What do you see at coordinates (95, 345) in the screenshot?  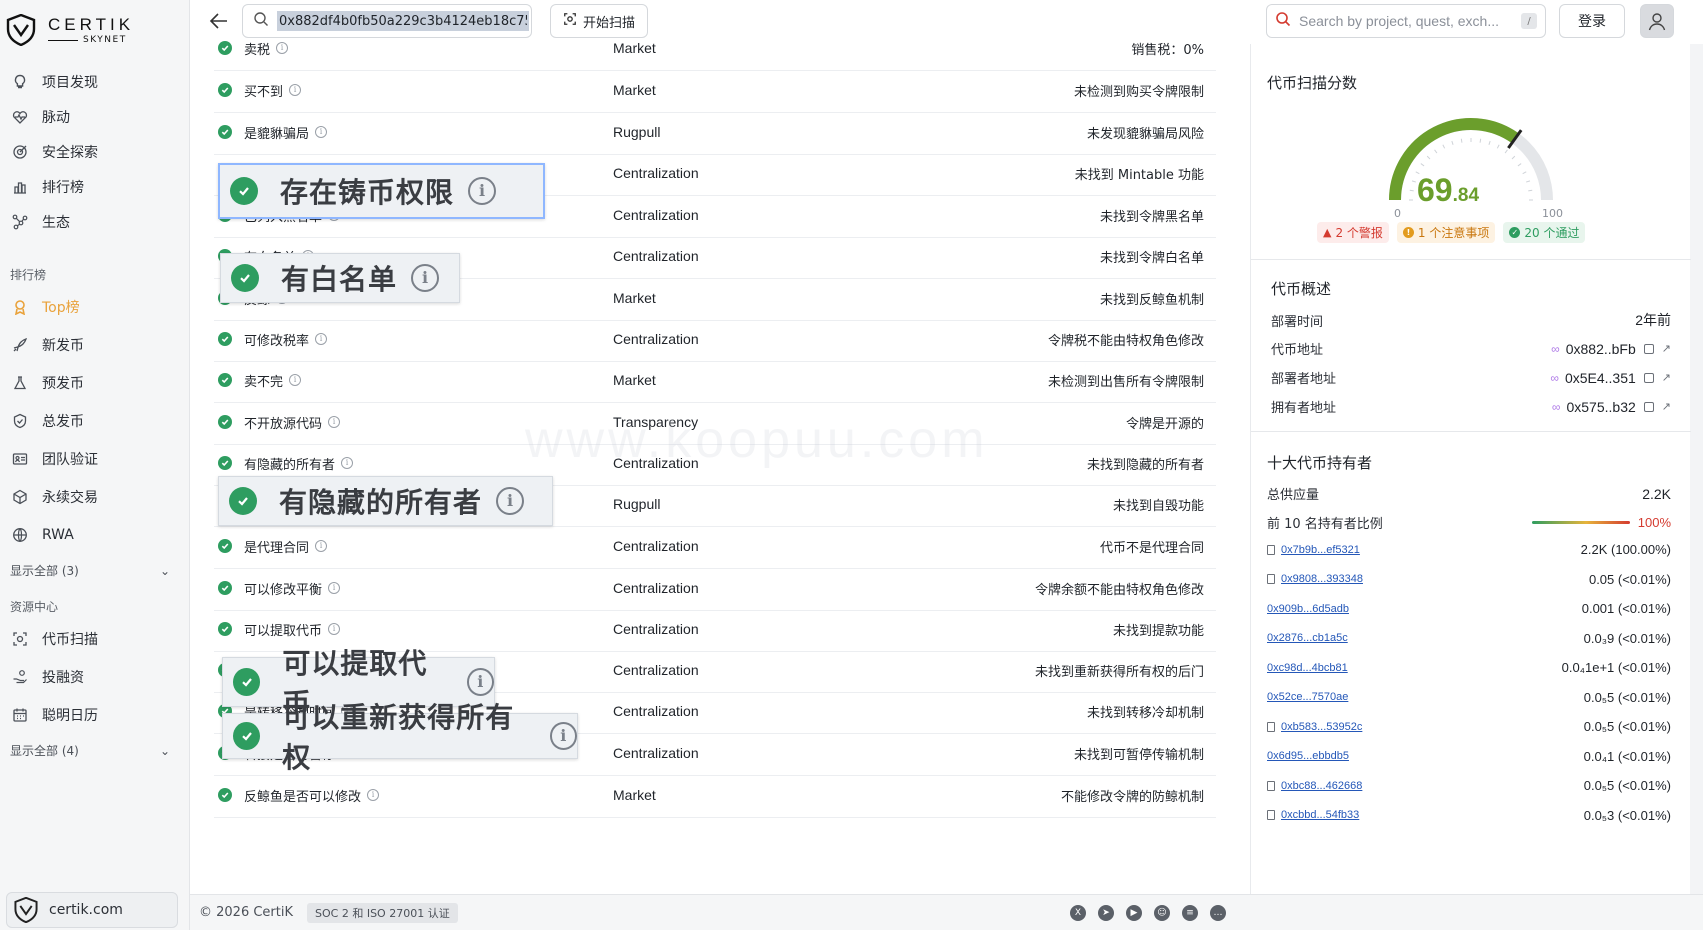 I see `nav-item-new-tokens: 新发币` at bounding box center [95, 345].